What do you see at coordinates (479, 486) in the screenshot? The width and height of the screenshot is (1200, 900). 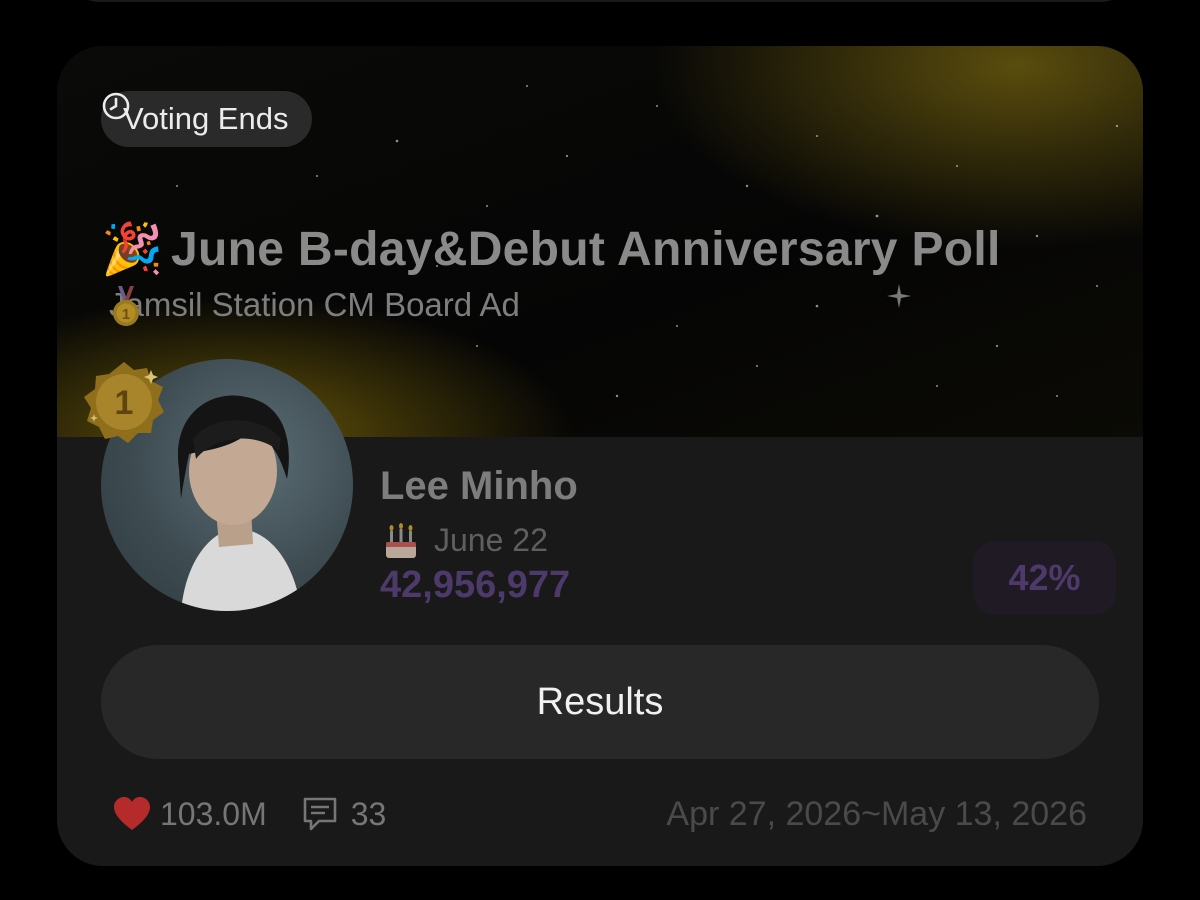 I see `leader-name: Lee Minho` at bounding box center [479, 486].